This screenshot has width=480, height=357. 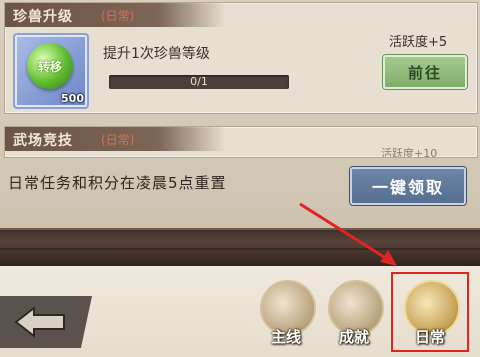 I want to click on pointer-arrow-icon, so click(x=348, y=234).